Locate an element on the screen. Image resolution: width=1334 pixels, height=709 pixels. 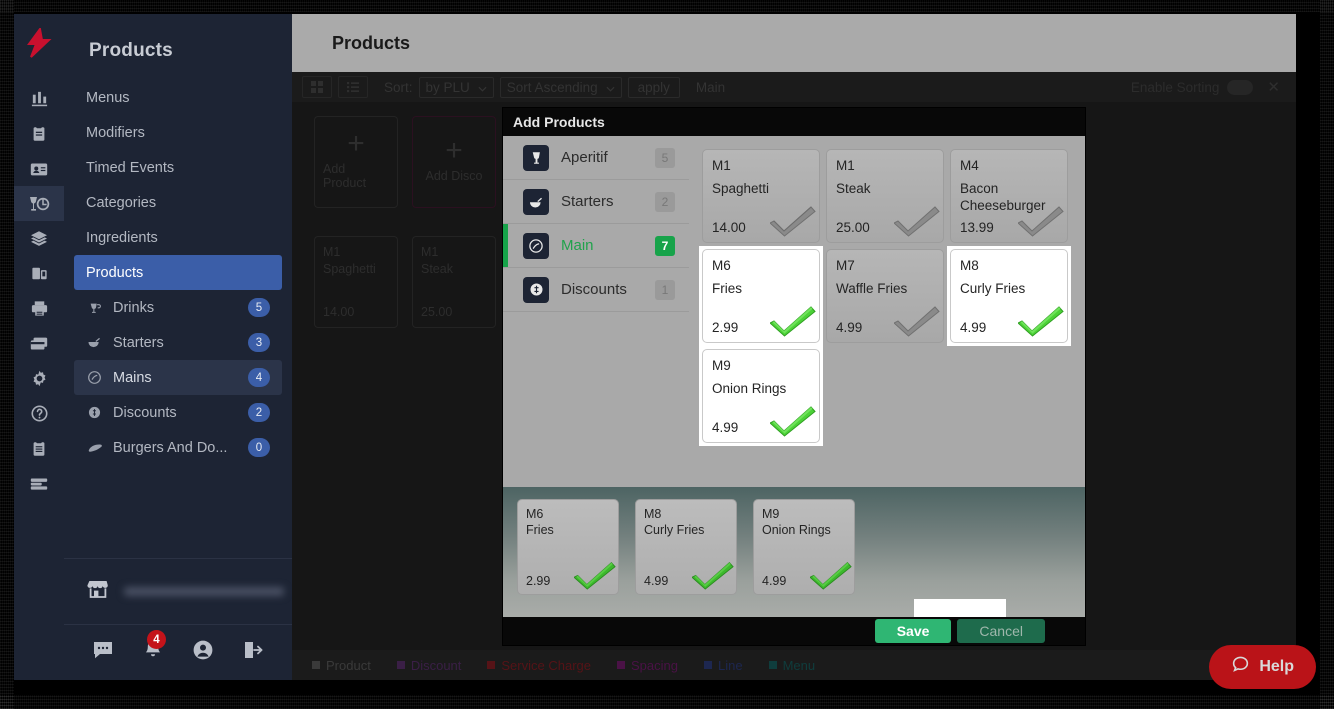
bowl-icon is located at coordinates (536, 201).